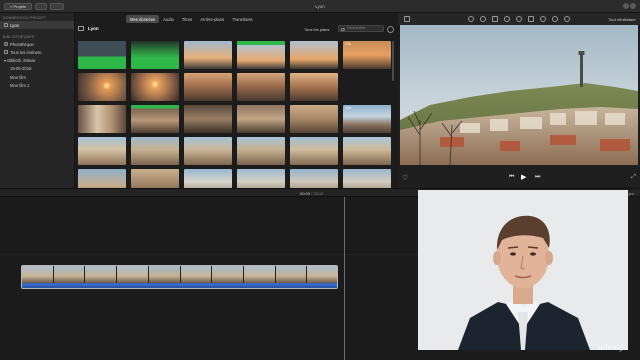 The image size is (640, 360). What do you see at coordinates (495, 19) in the screenshot?
I see `crop-icon` at bounding box center [495, 19].